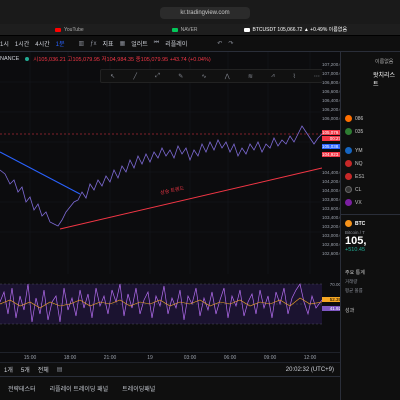 The image size is (400, 400). I want to click on price-tick: 106,200.00, so click(333, 109).